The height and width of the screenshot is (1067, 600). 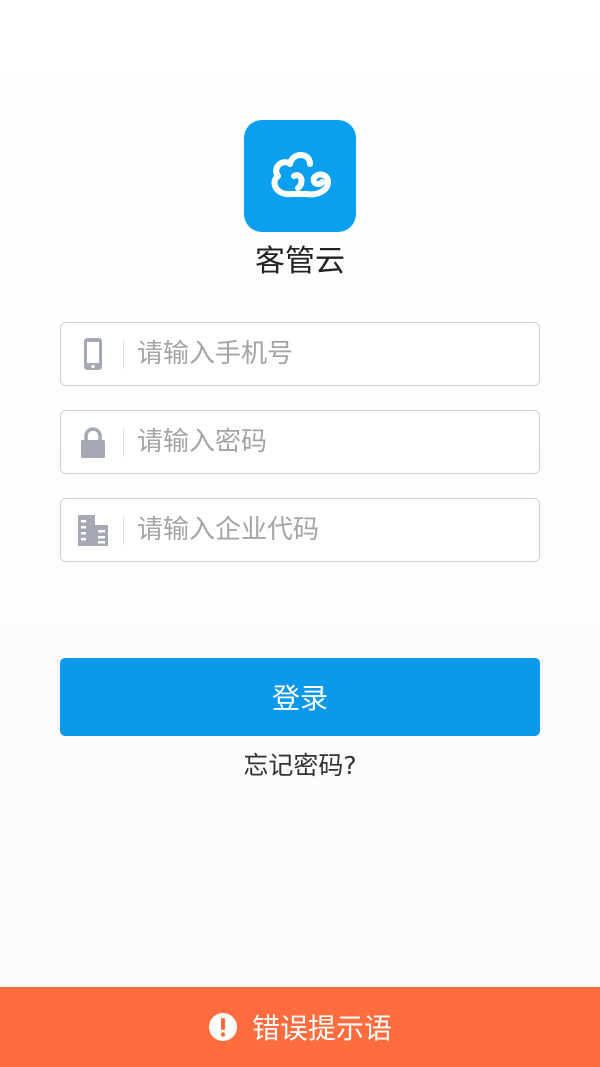 I want to click on login-button: 登录, so click(x=300, y=697).